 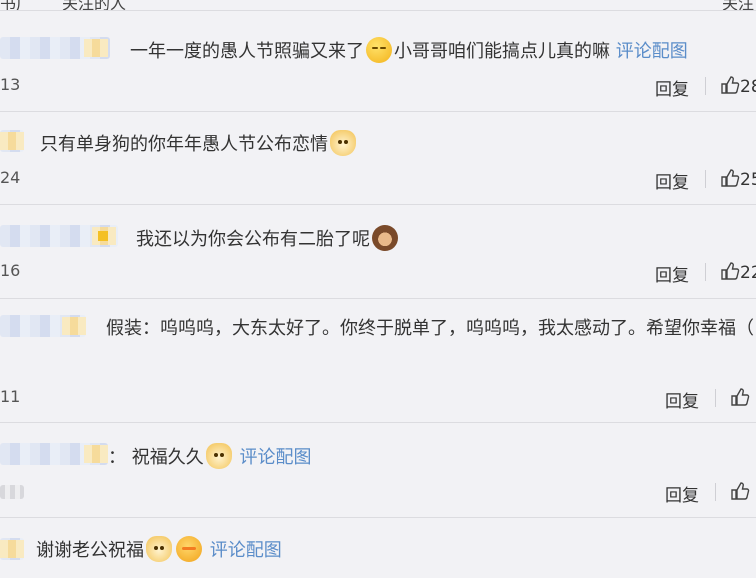 I want to click on sleepy-face-emoji-icon, so click(x=379, y=50).